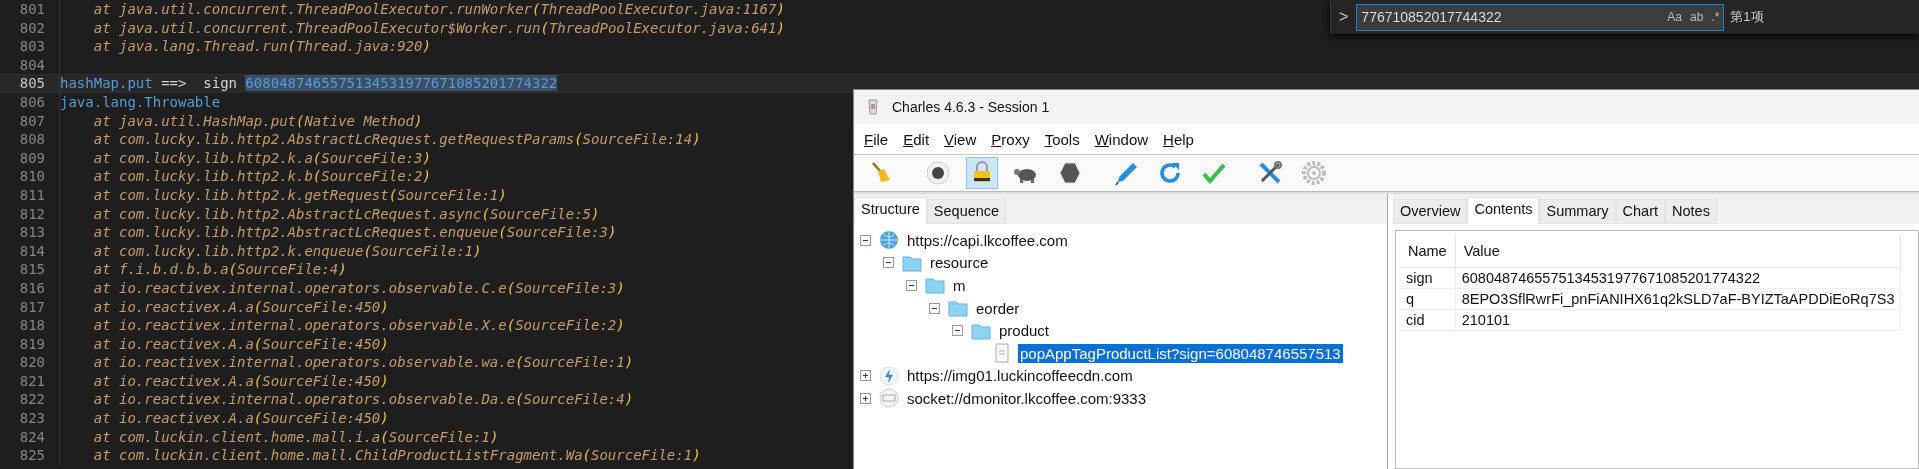 Image resolution: width=1919 pixels, height=469 pixels. Describe the element at coordinates (1678, 251) in the screenshot. I see `column-header: Value` at that location.